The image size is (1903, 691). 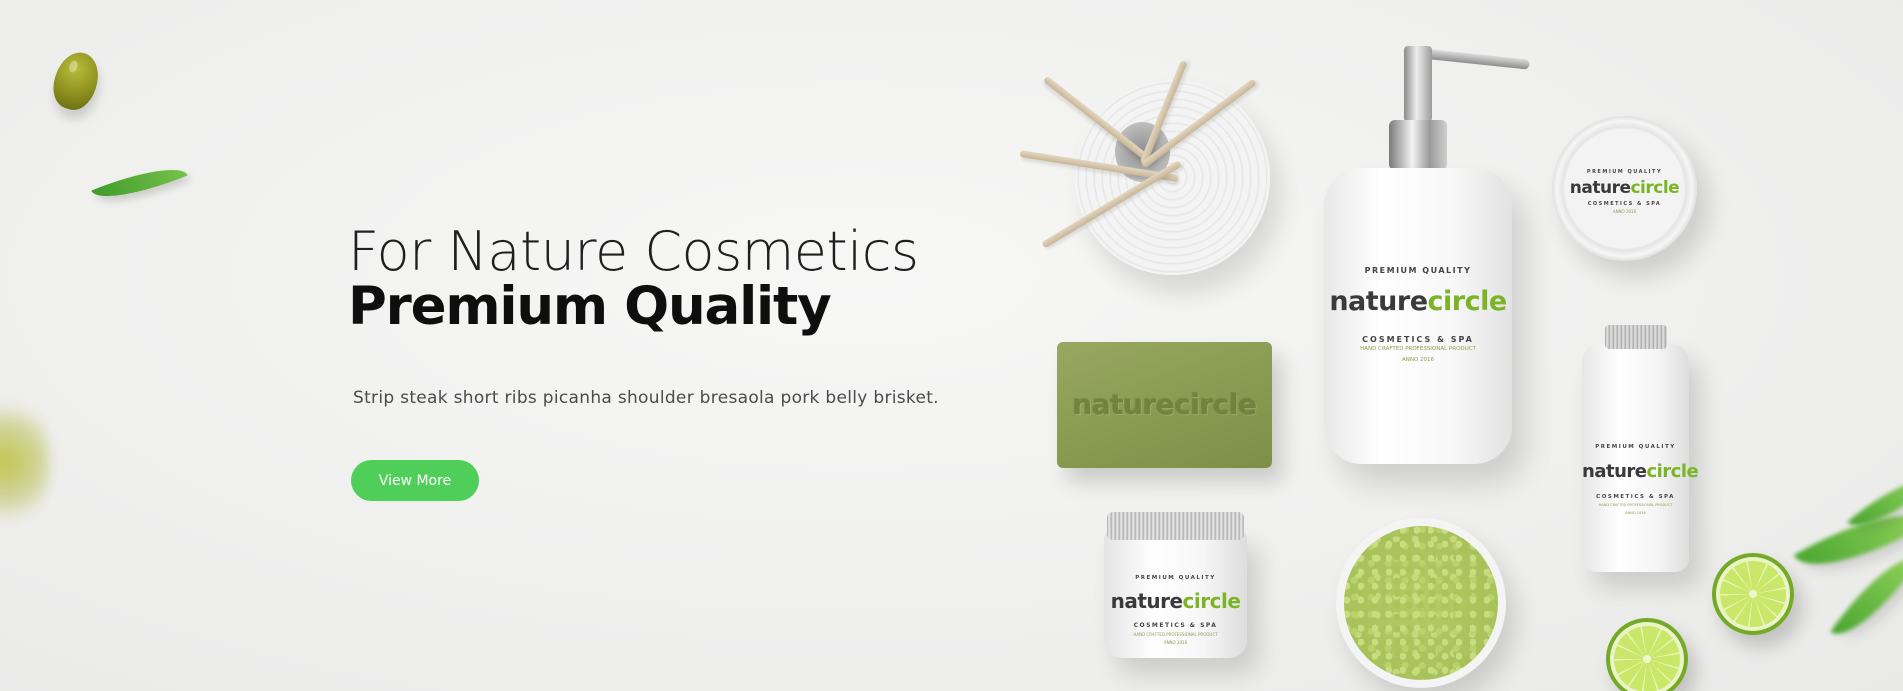 I want to click on small-bottle-image, so click(x=1635, y=458).